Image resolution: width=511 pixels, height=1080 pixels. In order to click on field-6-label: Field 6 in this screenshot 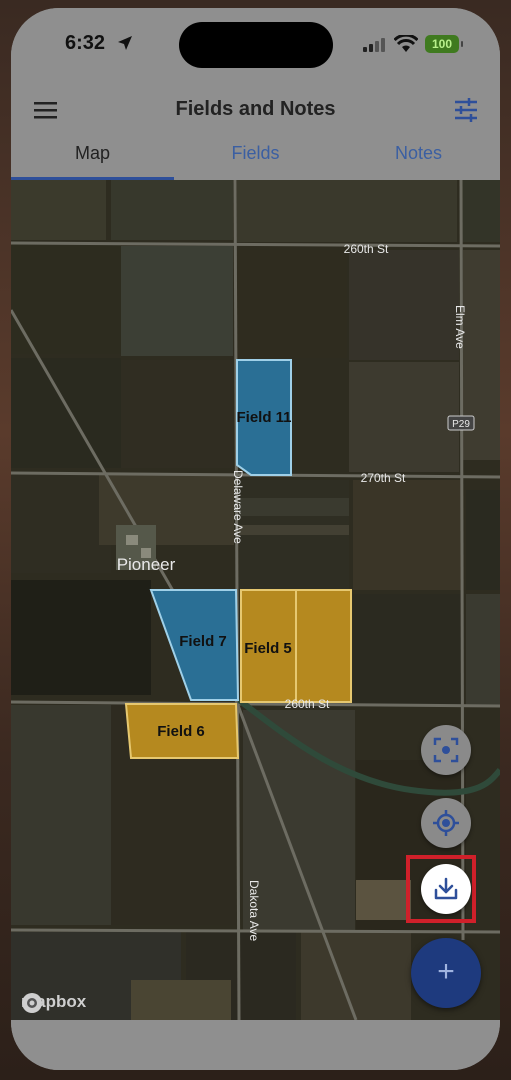, I will do `click(181, 731)`.